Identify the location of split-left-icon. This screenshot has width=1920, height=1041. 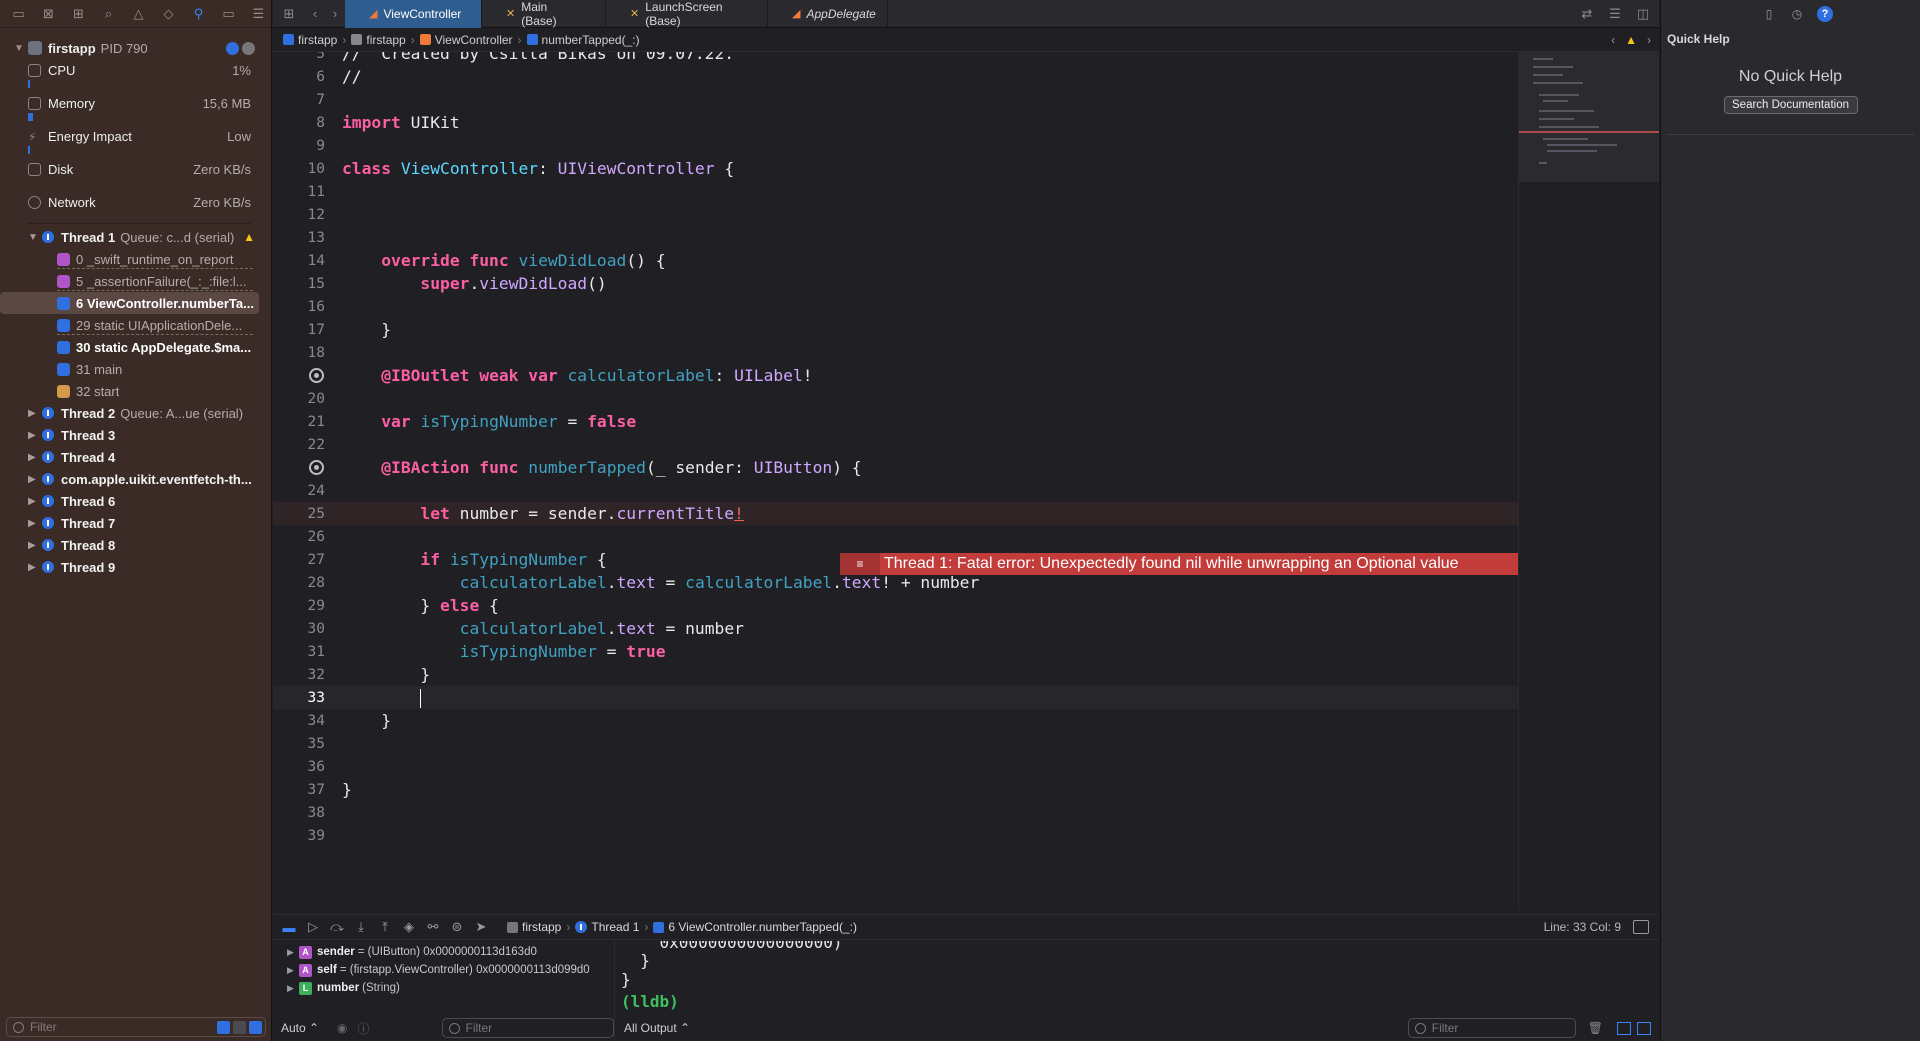
(1624, 1028).